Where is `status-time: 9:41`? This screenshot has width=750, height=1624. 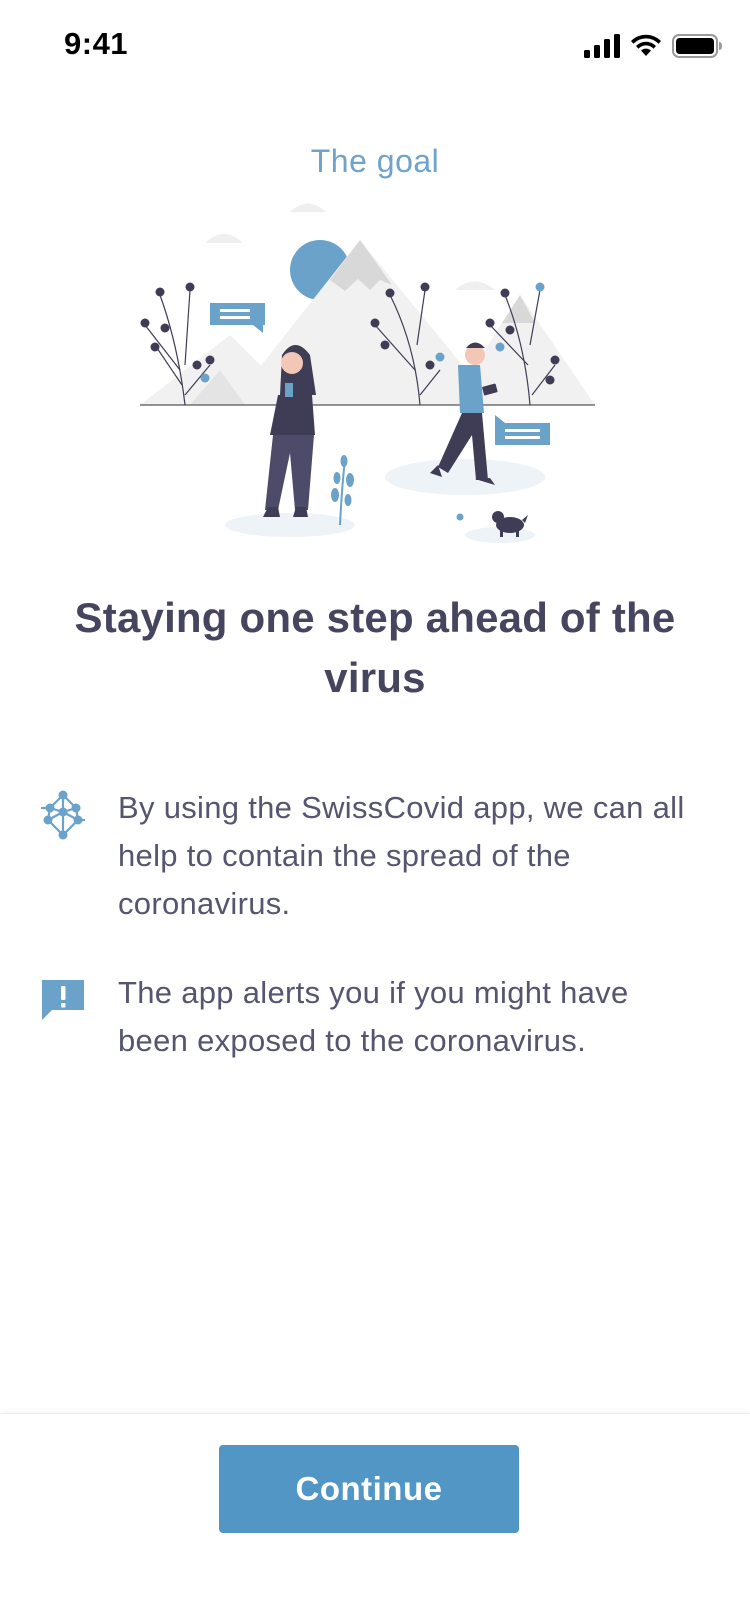
status-time: 9:41 is located at coordinates (96, 43).